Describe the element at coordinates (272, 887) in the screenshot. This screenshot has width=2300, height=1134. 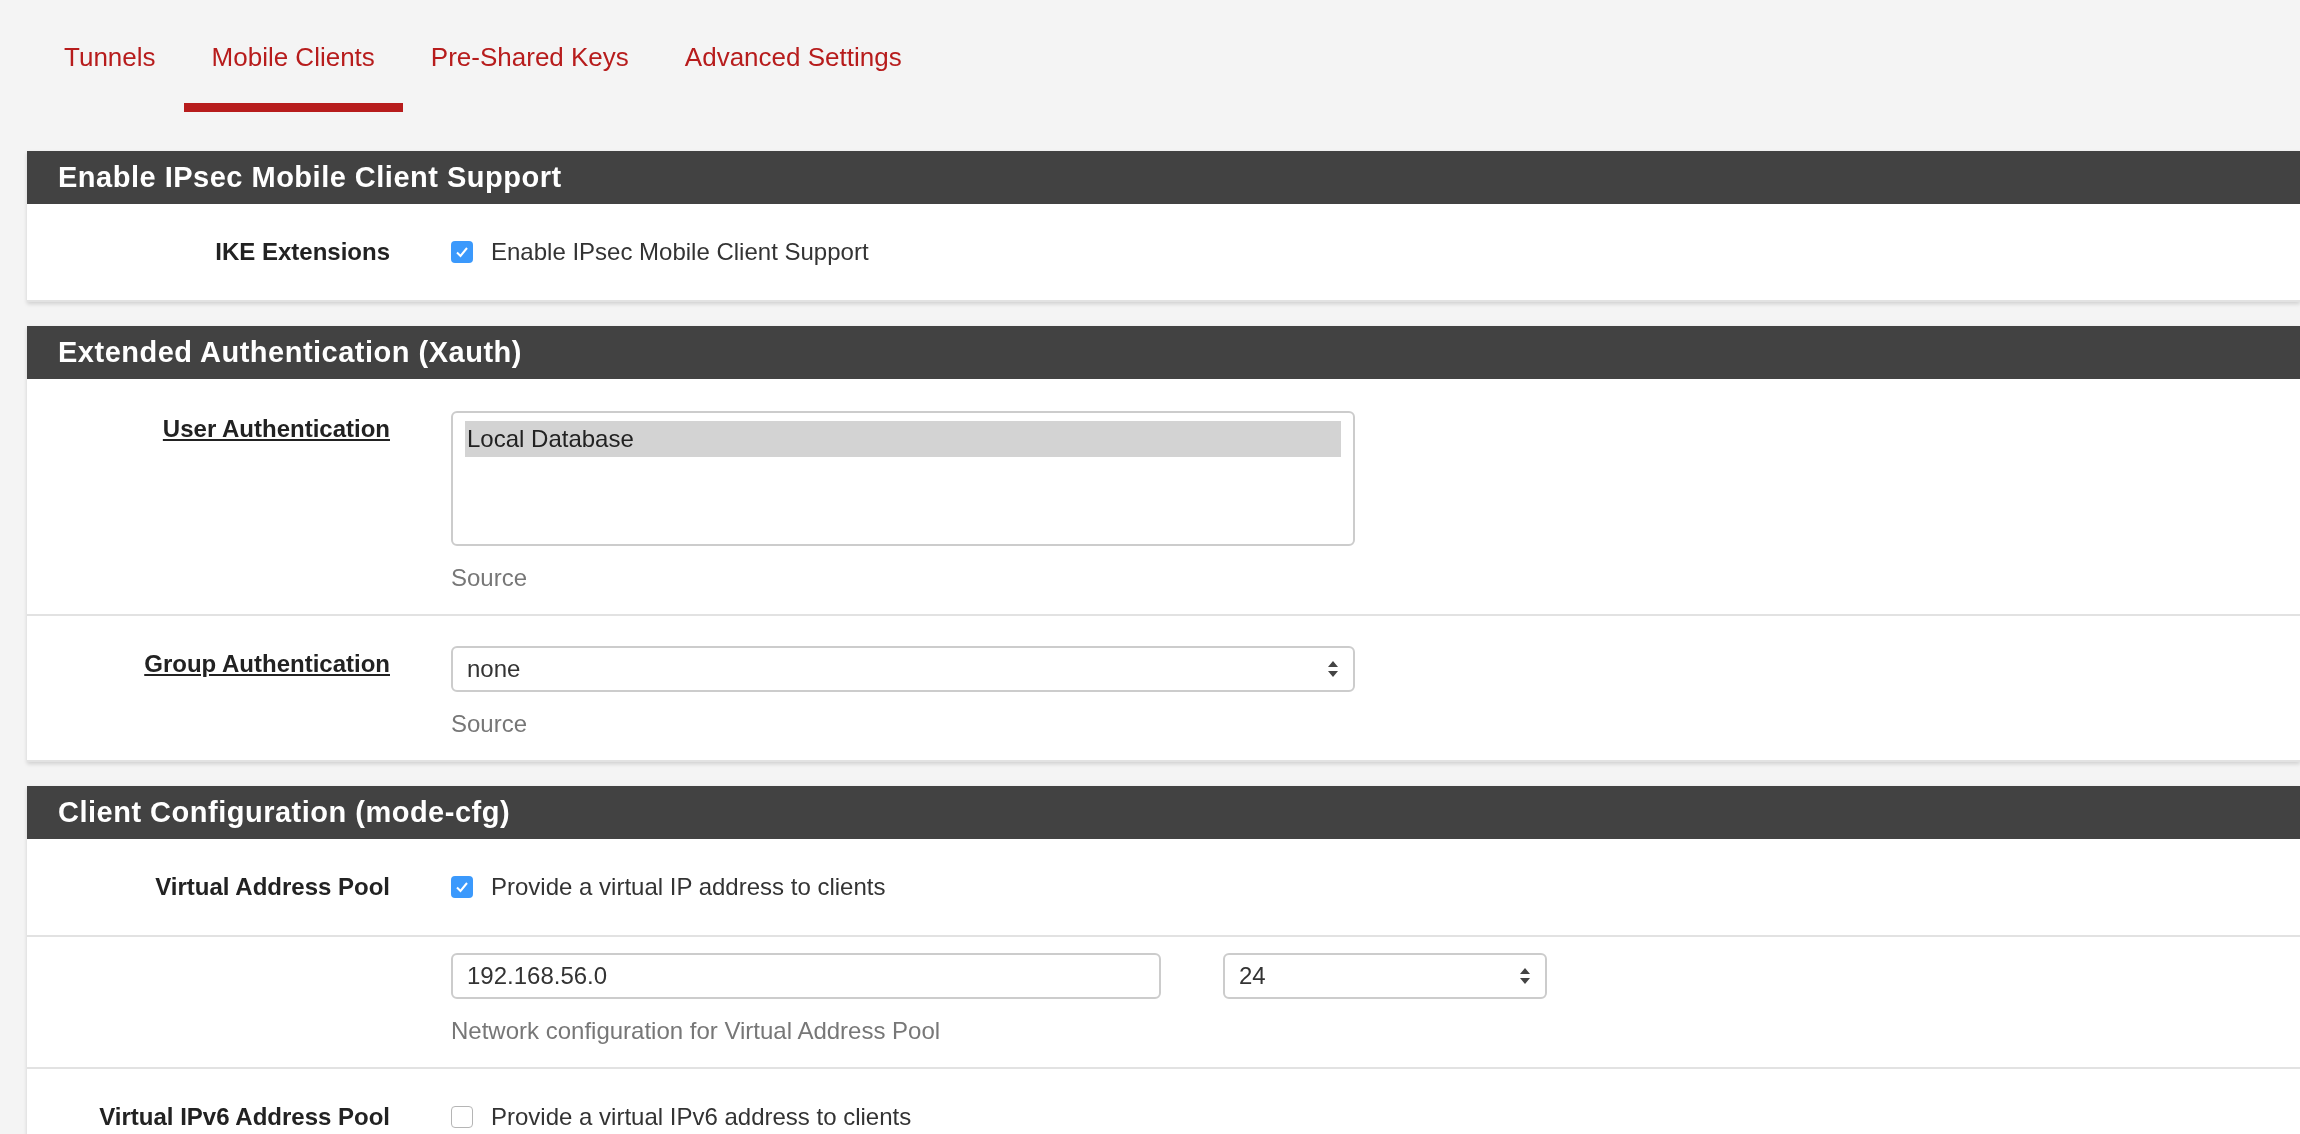
I see `field-label: Virtual Address Pool` at that location.